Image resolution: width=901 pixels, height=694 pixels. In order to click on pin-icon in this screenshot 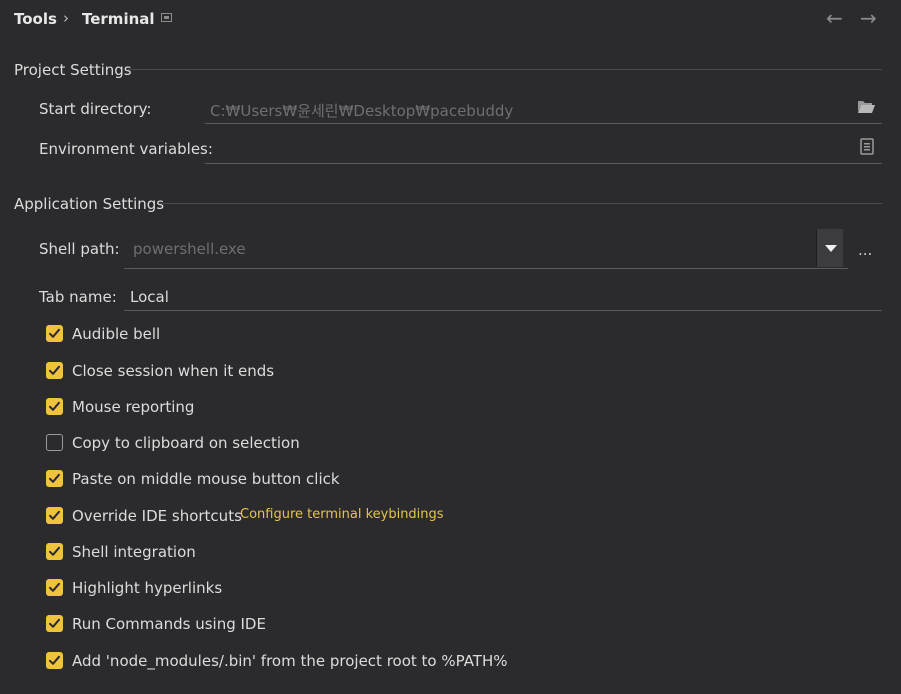, I will do `click(166, 17)`.